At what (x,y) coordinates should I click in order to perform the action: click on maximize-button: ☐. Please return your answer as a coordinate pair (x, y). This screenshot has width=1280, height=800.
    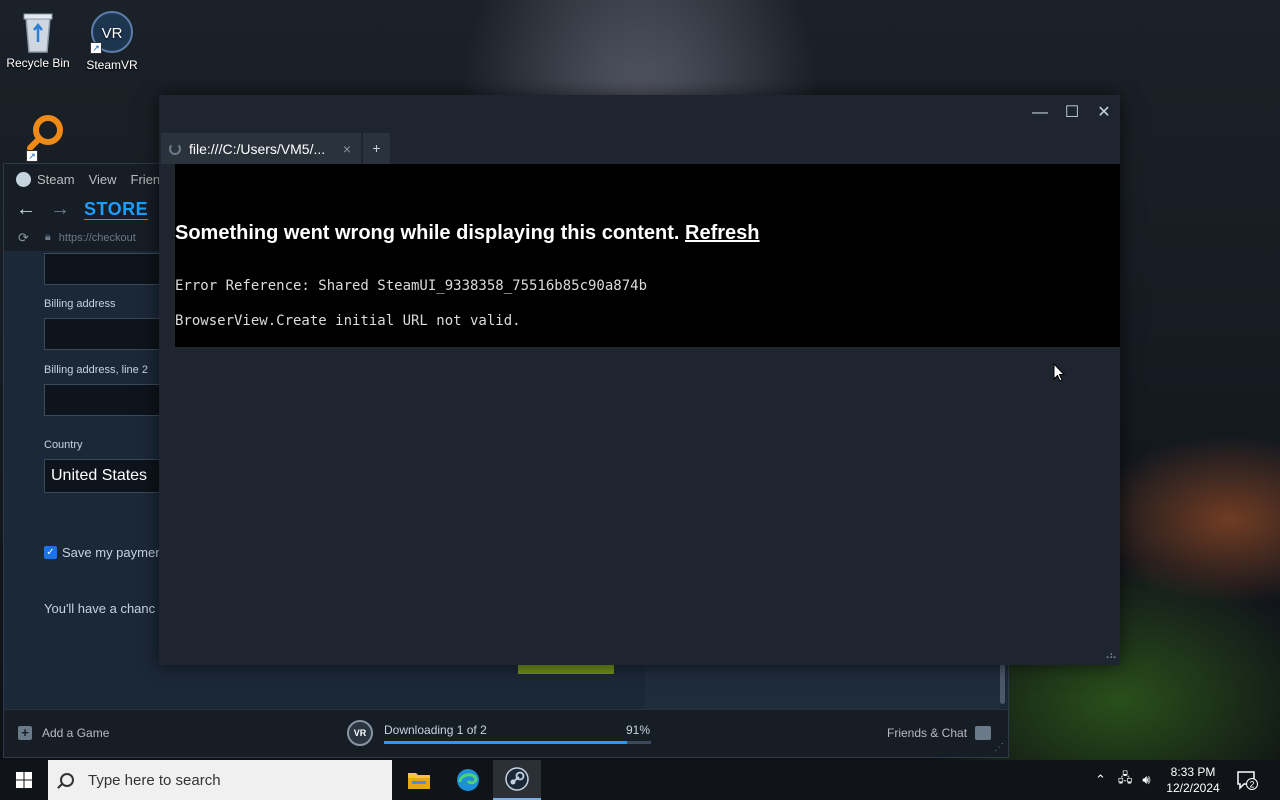
    Looking at the image, I should click on (1072, 113).